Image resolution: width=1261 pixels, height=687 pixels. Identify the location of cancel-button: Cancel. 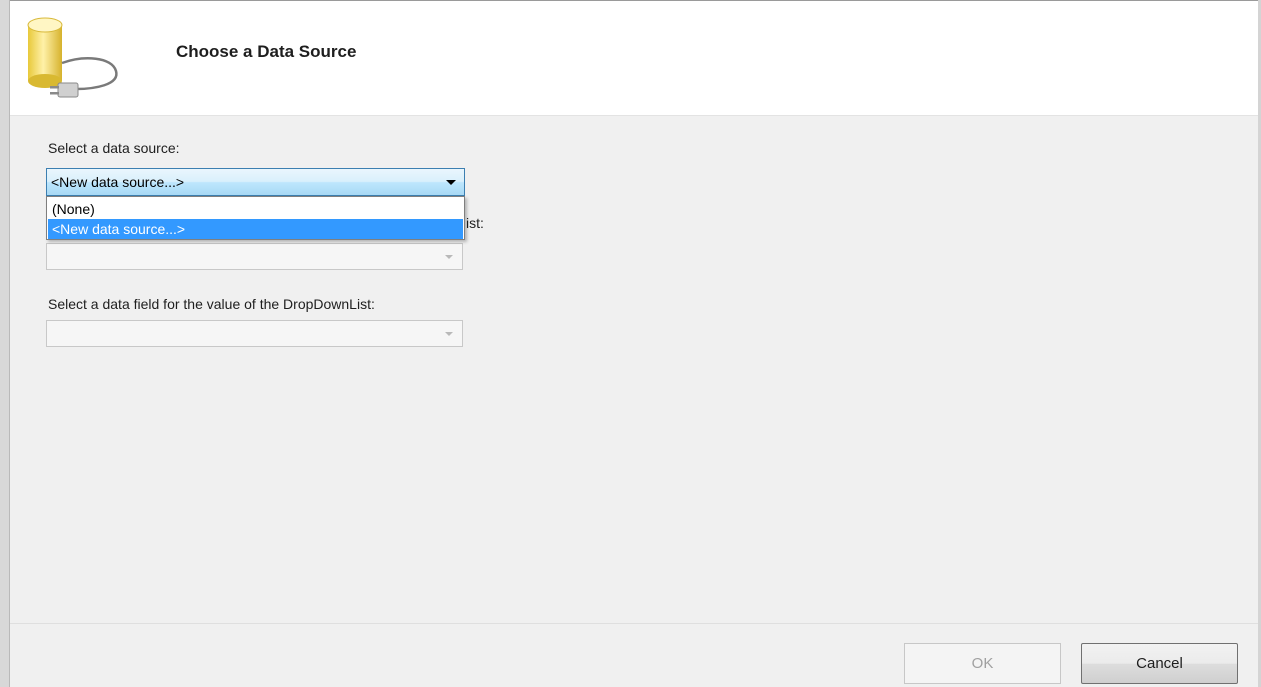
(1159, 663).